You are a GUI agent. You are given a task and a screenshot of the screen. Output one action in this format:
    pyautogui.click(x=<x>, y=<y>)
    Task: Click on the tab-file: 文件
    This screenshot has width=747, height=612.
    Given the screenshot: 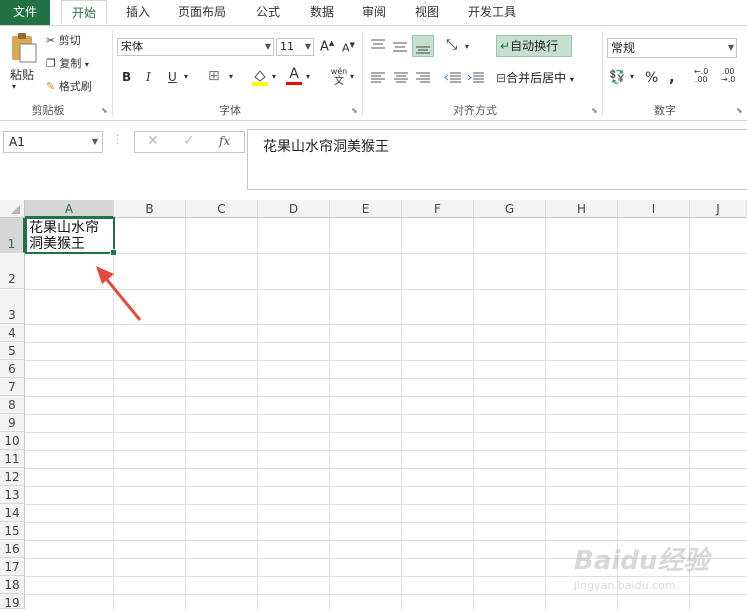 What is the action you would take?
    pyautogui.click(x=25, y=12)
    